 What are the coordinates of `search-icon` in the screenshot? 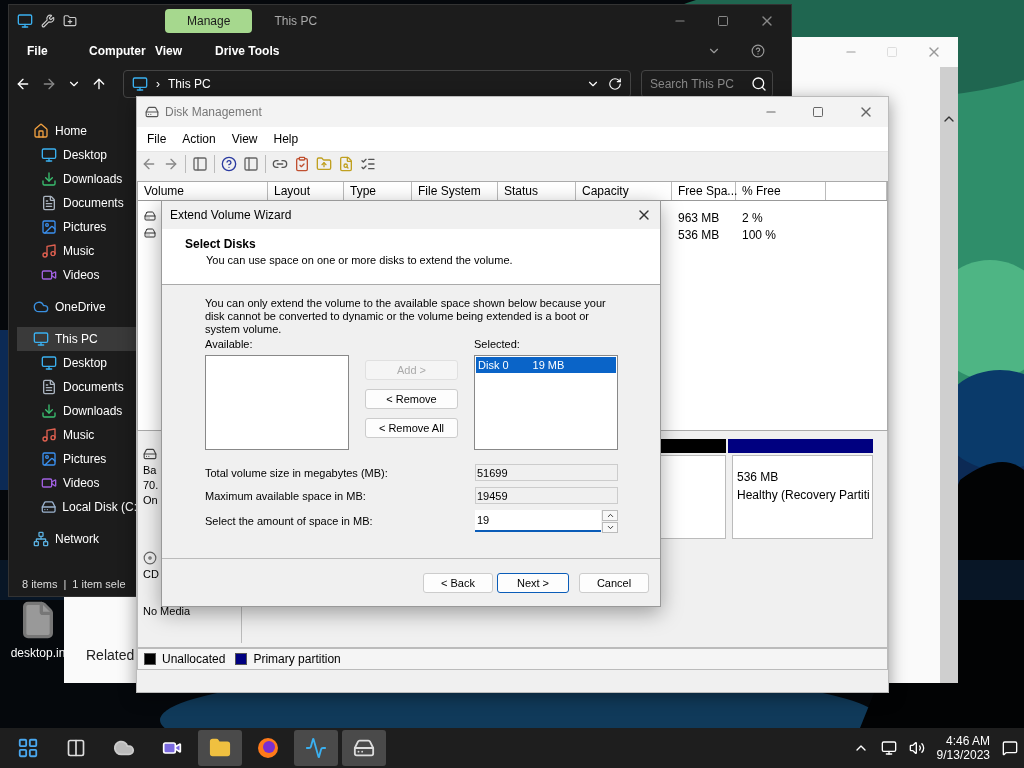 It's located at (759, 84).